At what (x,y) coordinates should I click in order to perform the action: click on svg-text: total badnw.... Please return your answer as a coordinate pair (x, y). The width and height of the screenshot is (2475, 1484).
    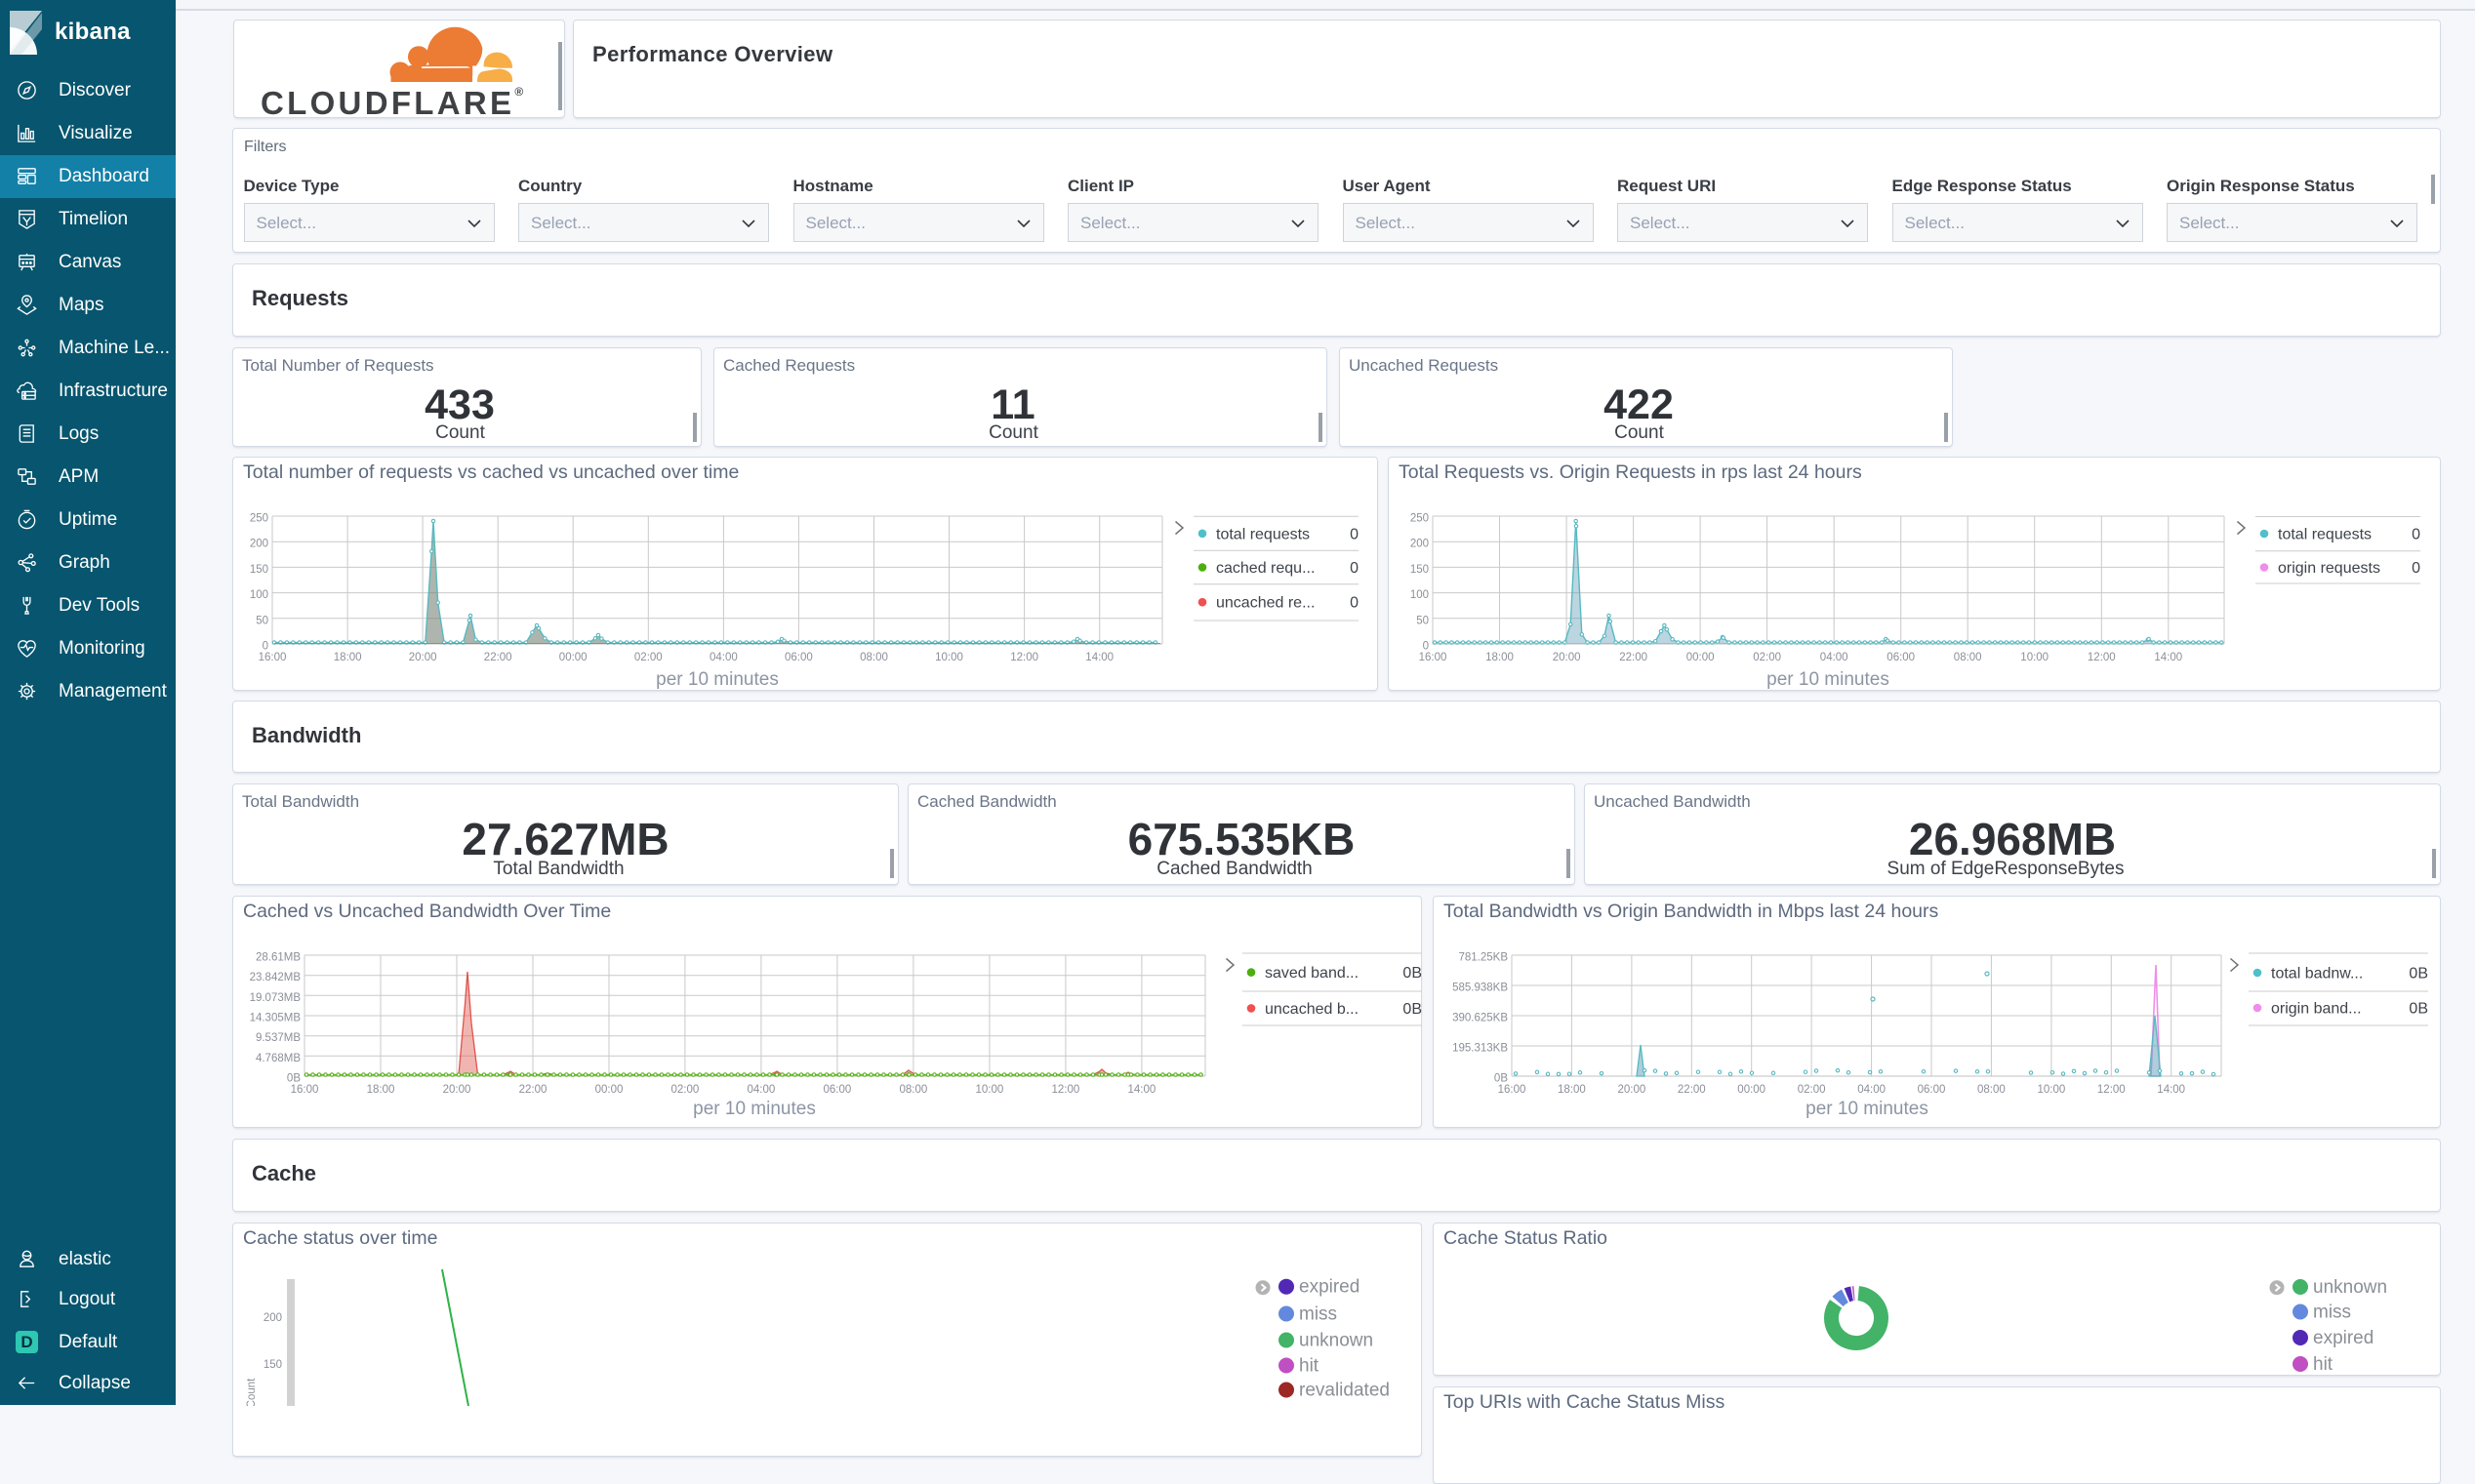
    Looking at the image, I should click on (2317, 974).